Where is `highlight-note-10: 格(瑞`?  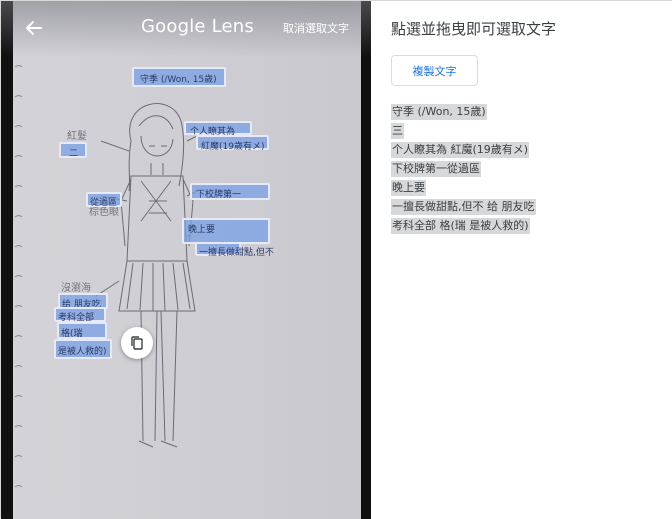
highlight-note-10: 格(瑞 is located at coordinates (82, 330).